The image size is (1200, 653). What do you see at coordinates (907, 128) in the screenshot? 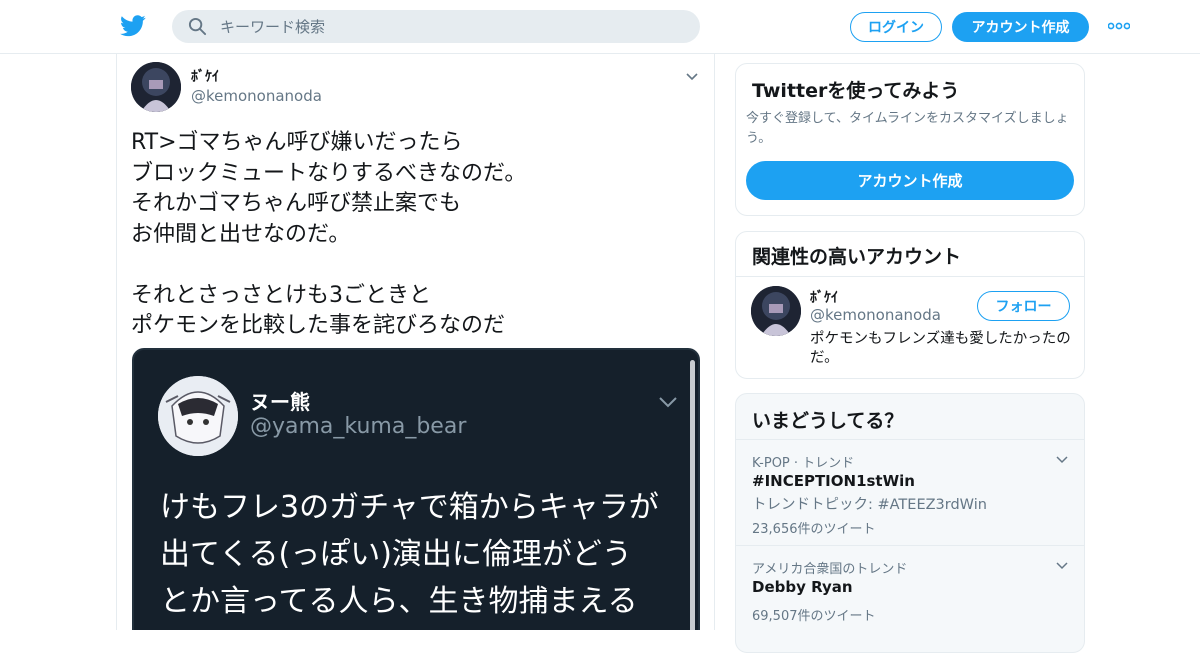
I see `signup-card-description: 今すぐ登録して、タイムラインをカスタマイズしましょう。` at bounding box center [907, 128].